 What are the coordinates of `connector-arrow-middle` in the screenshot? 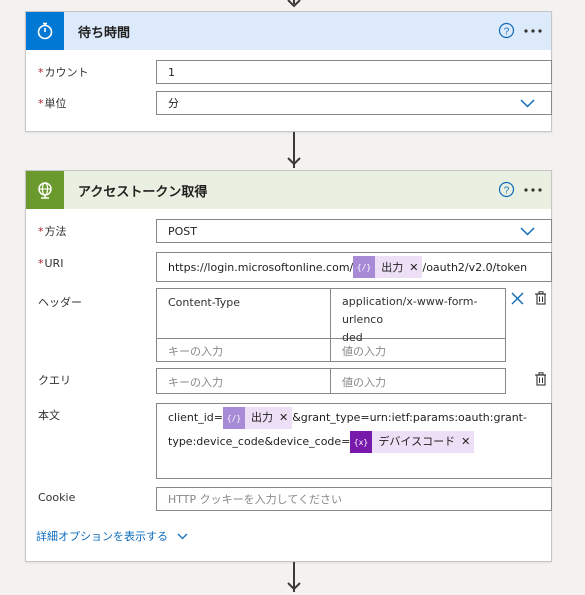 It's located at (294, 151).